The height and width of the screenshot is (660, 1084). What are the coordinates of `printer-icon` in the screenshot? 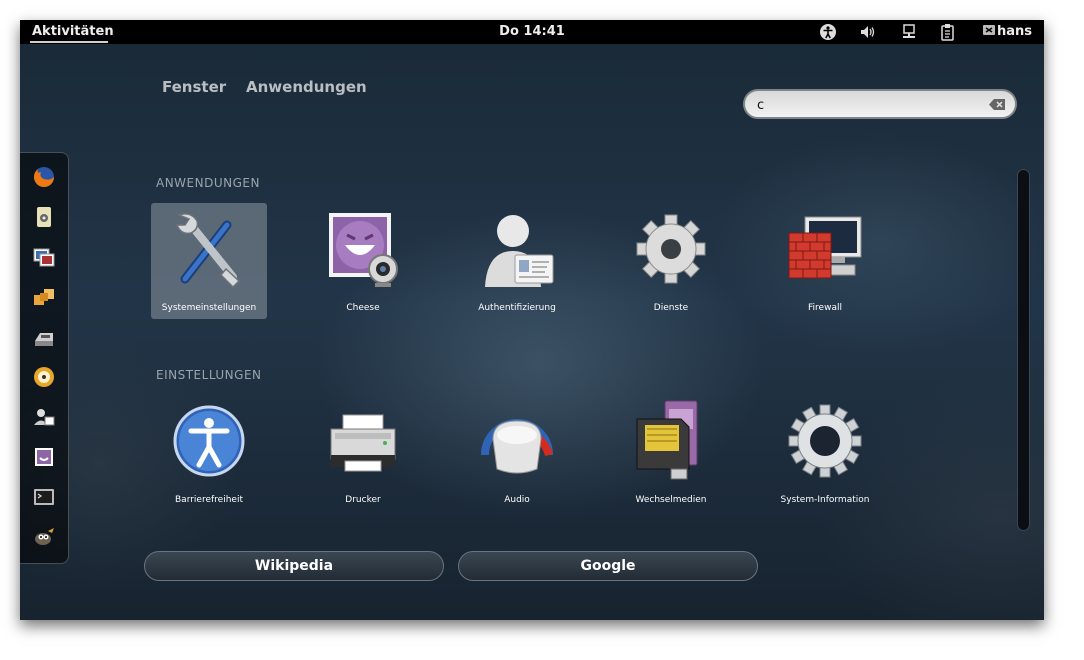 It's located at (363, 443).